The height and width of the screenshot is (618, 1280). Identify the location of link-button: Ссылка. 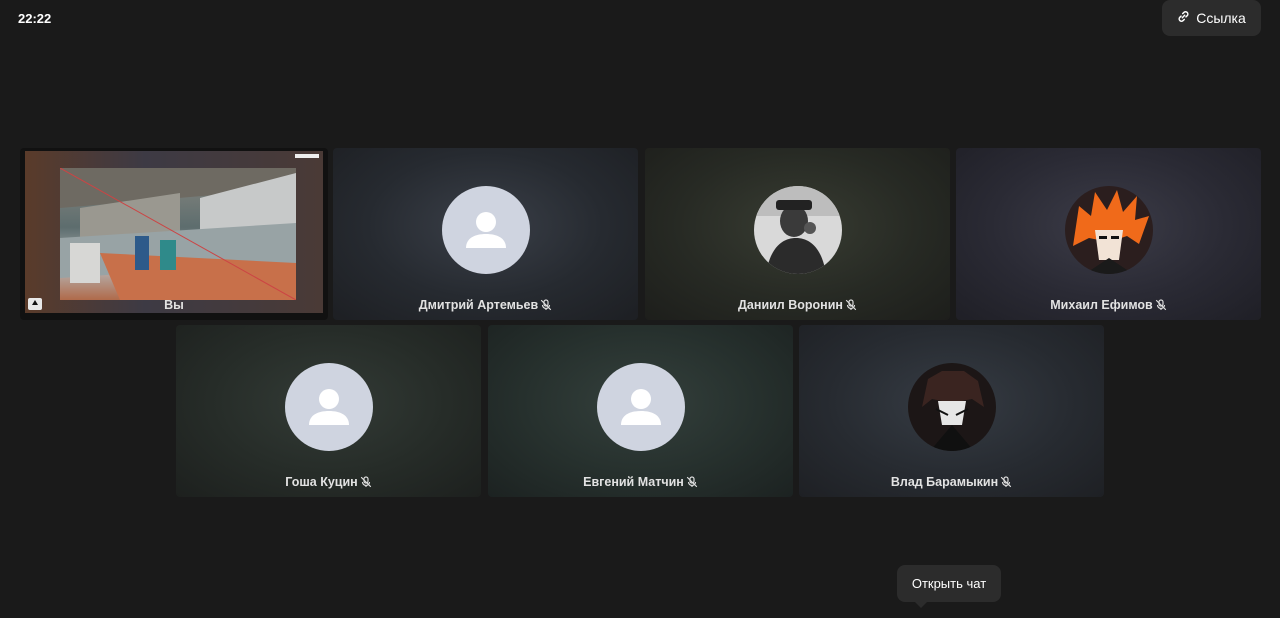
(1211, 18).